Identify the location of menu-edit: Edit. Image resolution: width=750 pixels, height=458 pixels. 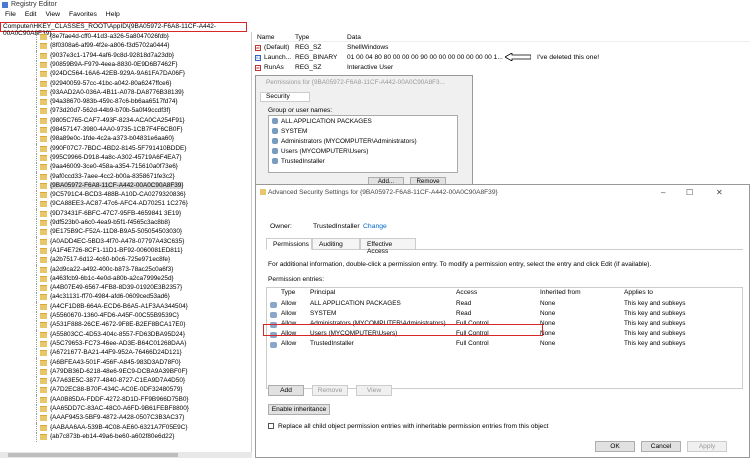
(31, 14).